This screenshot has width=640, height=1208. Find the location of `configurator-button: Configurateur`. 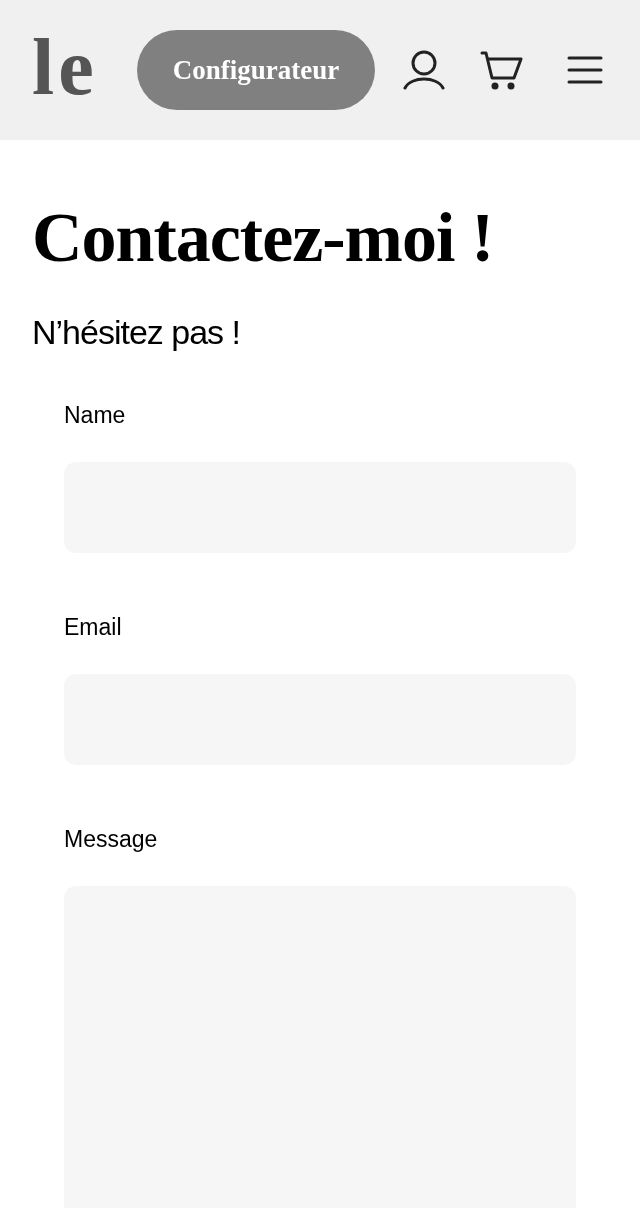

configurator-button: Configurateur is located at coordinates (256, 70).